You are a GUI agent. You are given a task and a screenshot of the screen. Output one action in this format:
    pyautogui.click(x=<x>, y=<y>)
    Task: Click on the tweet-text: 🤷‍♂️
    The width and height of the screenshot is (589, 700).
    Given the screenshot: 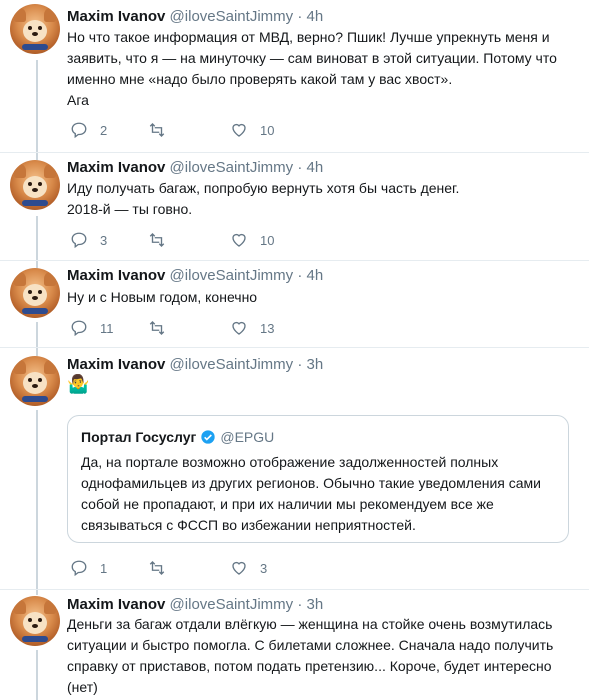 What is the action you would take?
    pyautogui.click(x=317, y=385)
    